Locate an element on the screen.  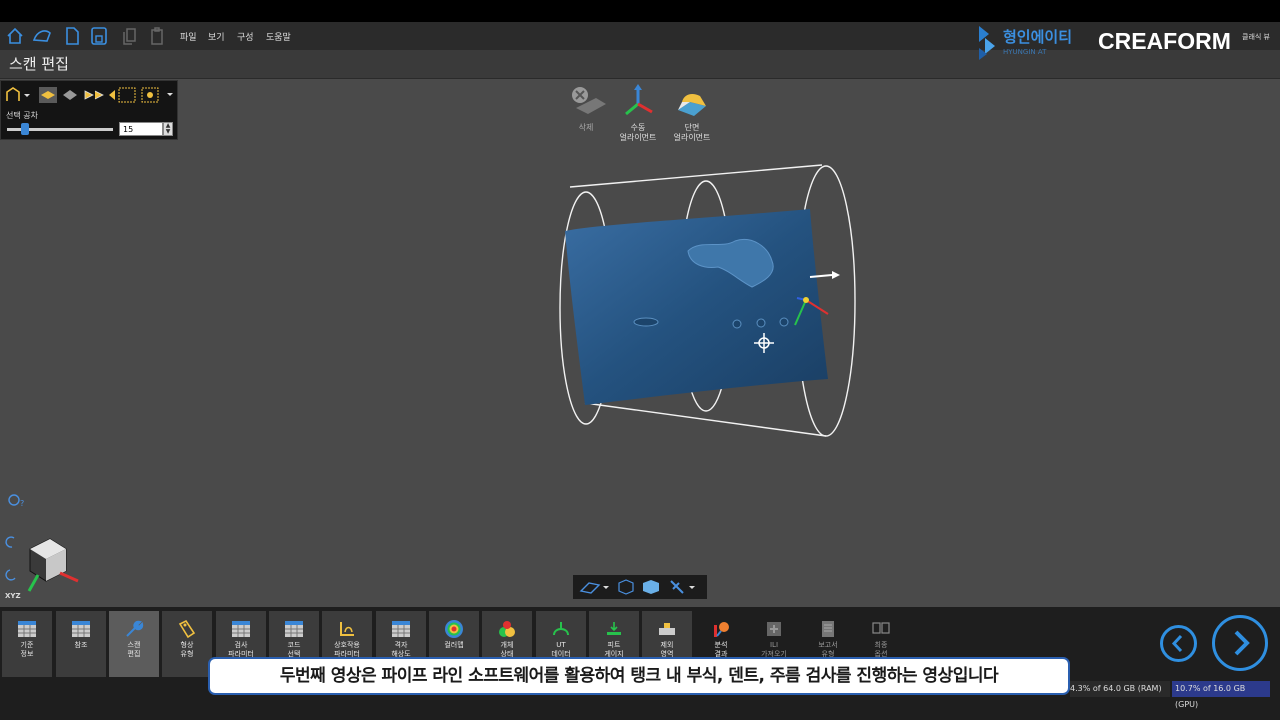
menu-configure: 구성 is located at coordinates (245, 36).